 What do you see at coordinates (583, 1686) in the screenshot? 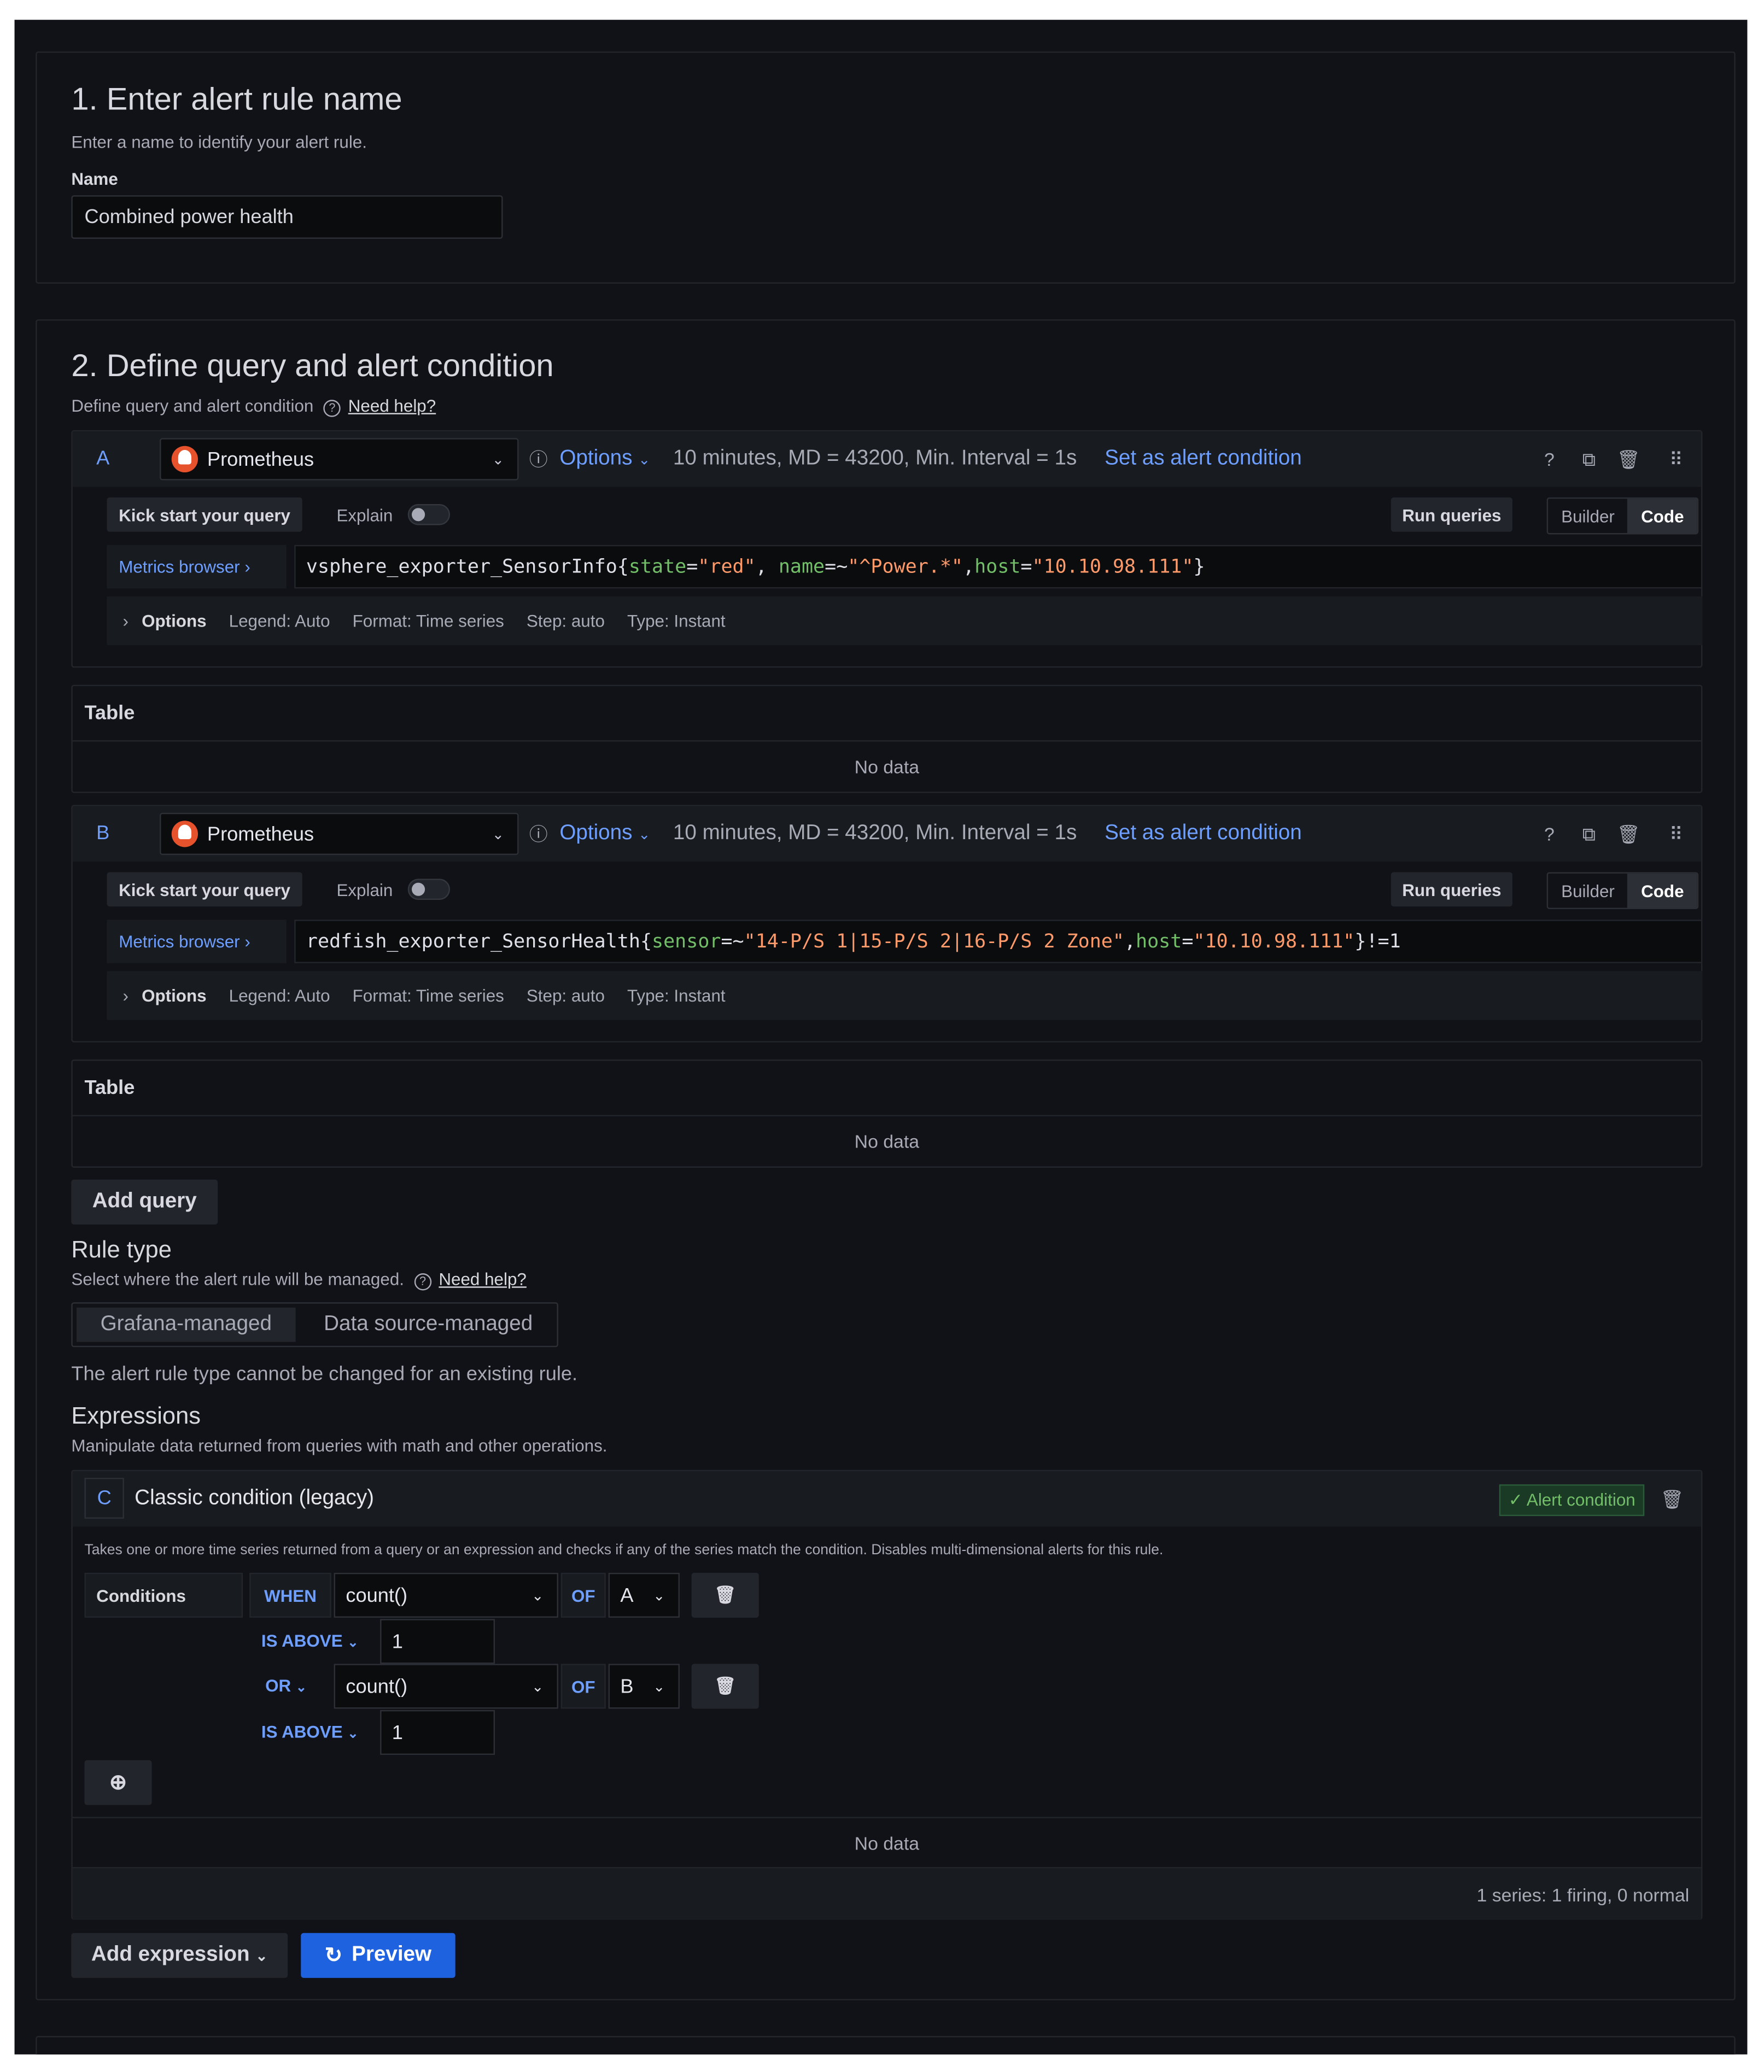
I see `of-label: OF` at bounding box center [583, 1686].